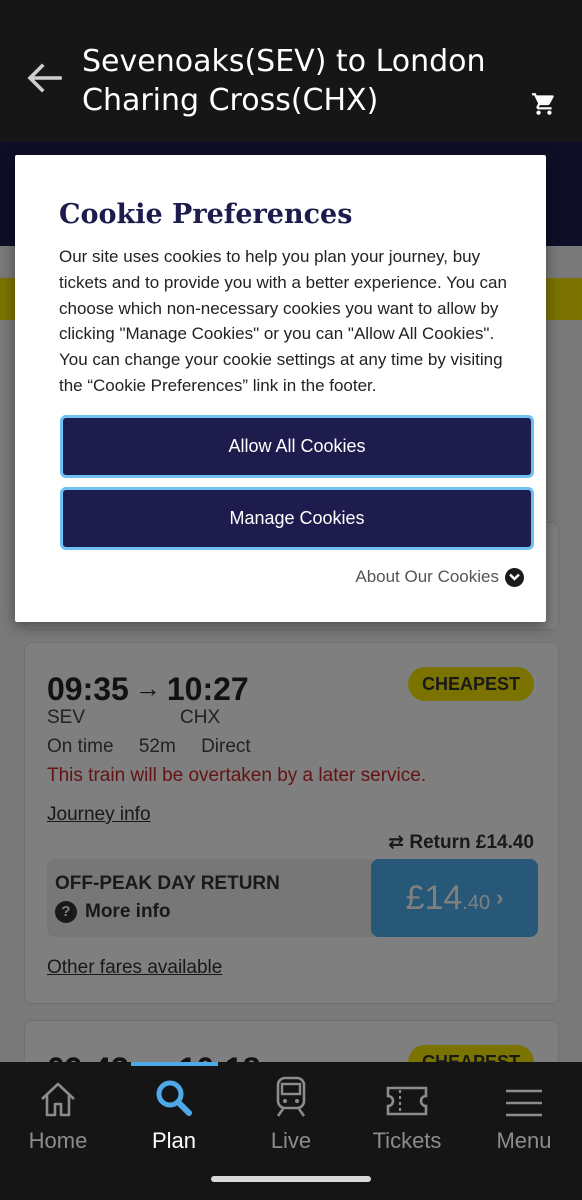  Describe the element at coordinates (291, 1120) in the screenshot. I see `nav-item-live: Live` at that location.